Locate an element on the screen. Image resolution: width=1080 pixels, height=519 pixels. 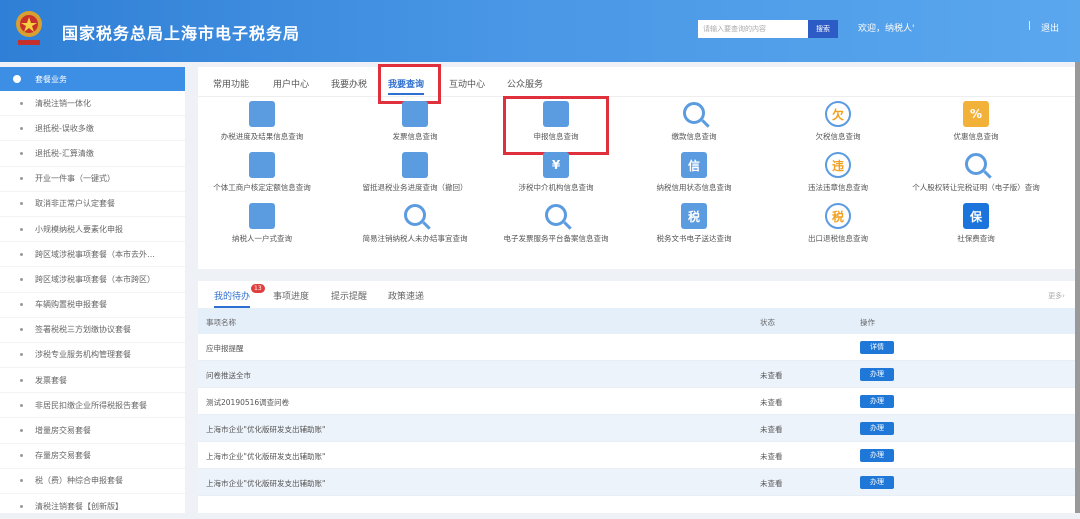
tab-2: 我要办税 is located at coordinates (349, 83).